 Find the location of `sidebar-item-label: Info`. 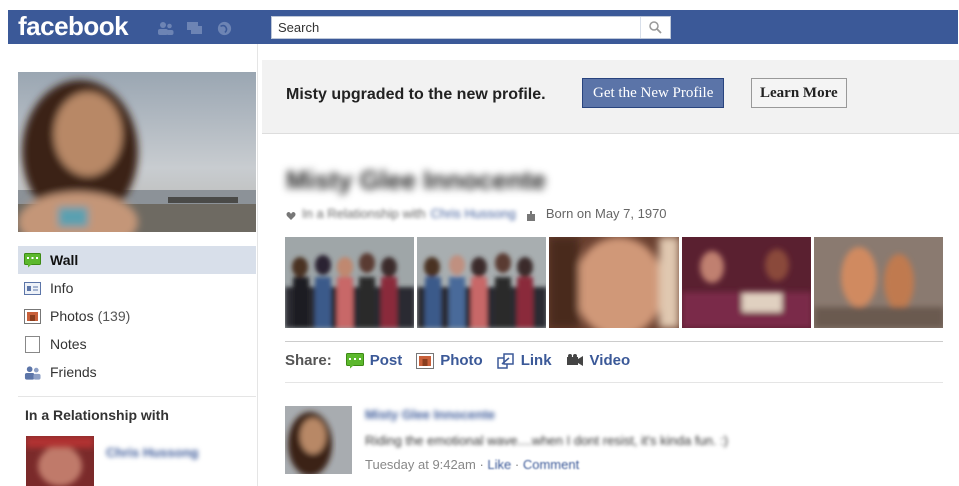

sidebar-item-label: Info is located at coordinates (62, 288).